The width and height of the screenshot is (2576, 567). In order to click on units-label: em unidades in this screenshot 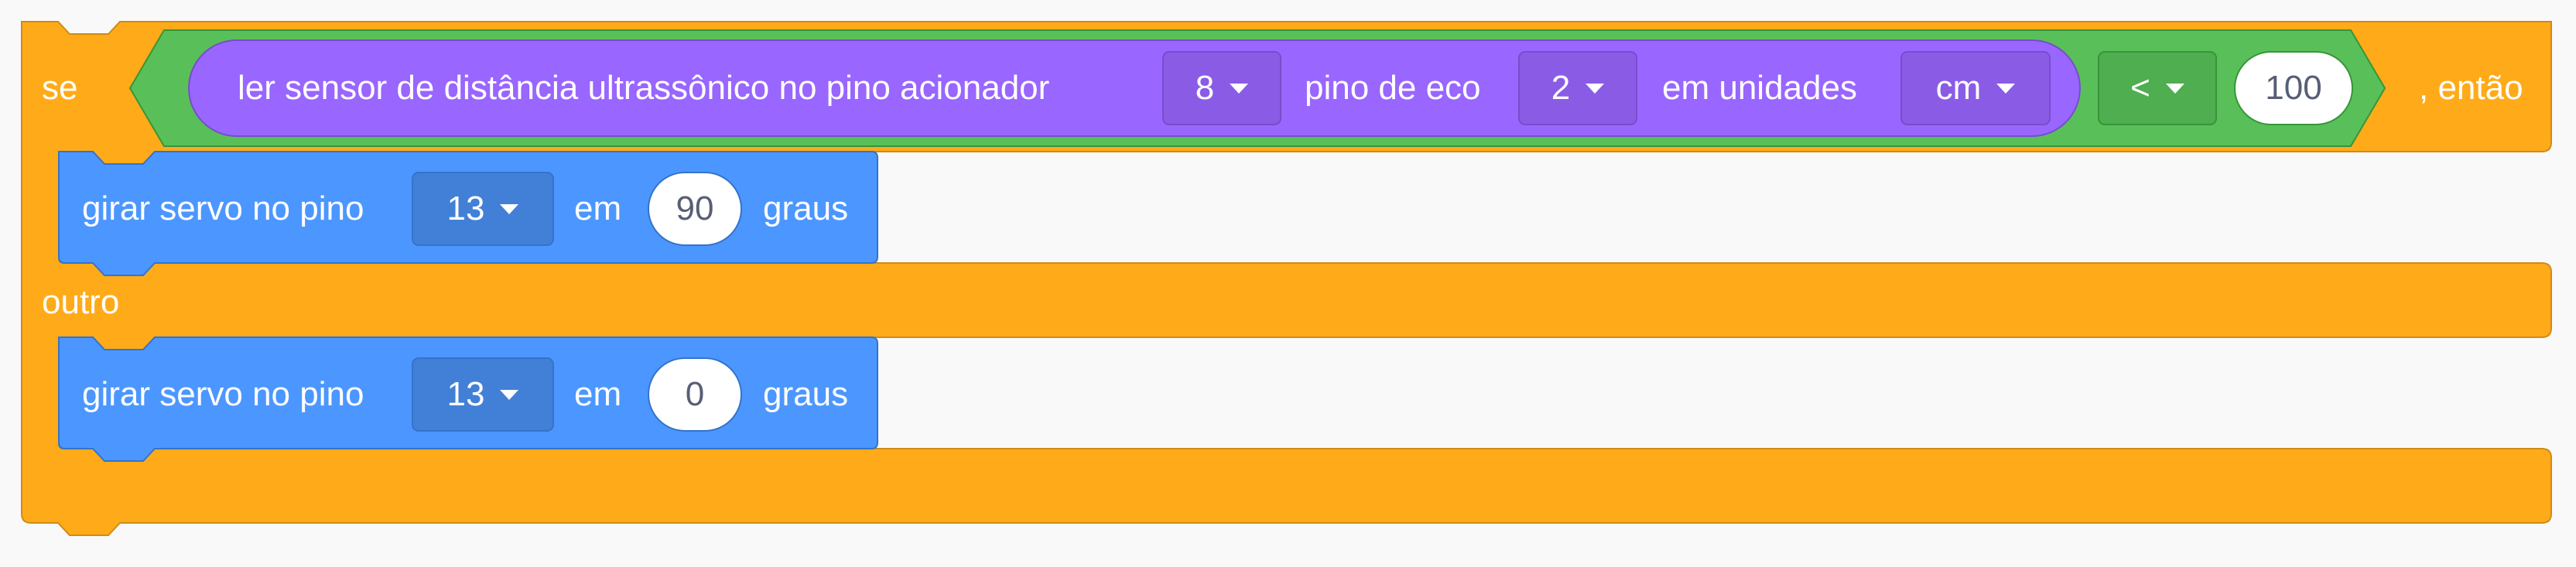, I will do `click(1760, 88)`.